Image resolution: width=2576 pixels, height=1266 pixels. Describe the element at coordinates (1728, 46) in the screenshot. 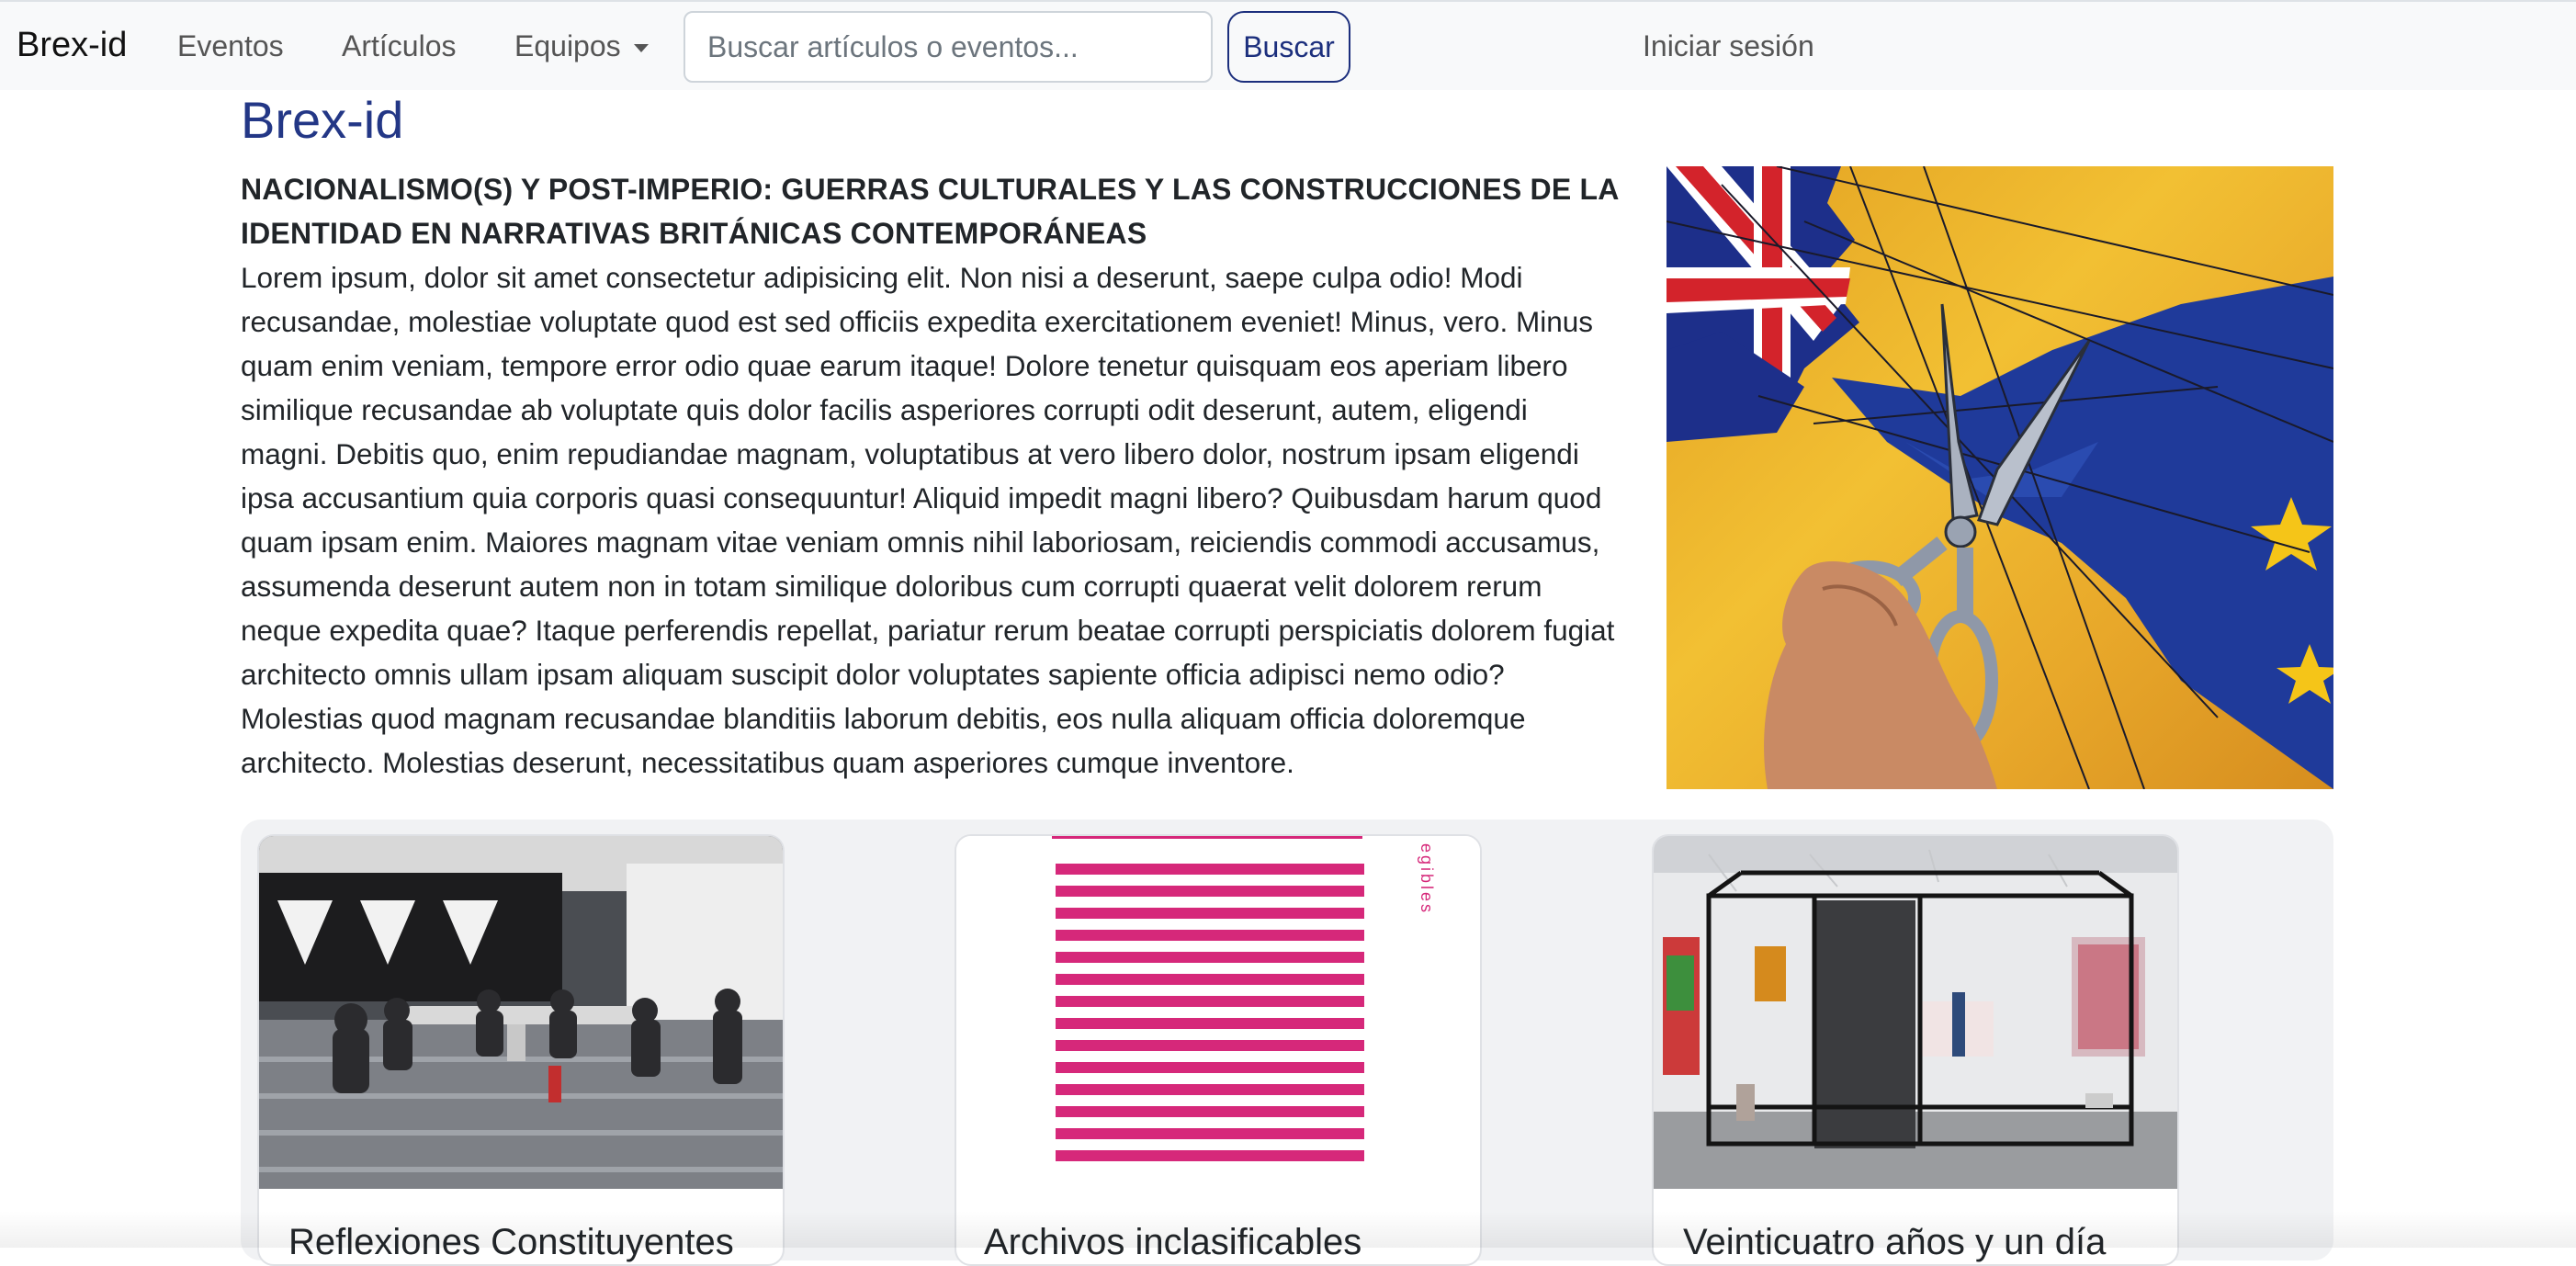

I see `login-link: Iniciar sesión` at that location.